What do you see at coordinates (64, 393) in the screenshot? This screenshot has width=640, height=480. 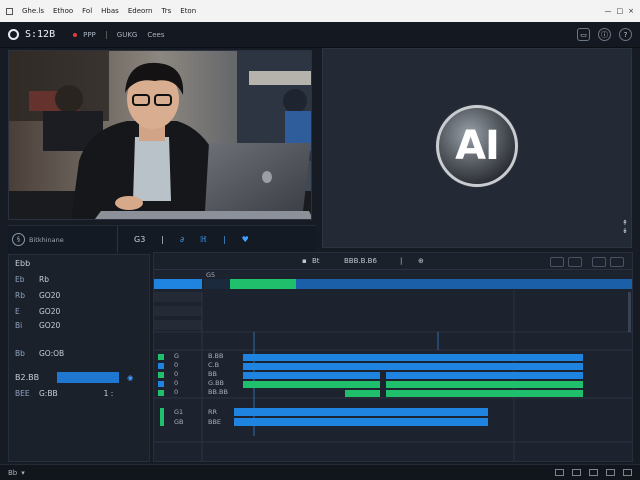 I see `property-row: BEE G:BB 1 :` at bounding box center [64, 393].